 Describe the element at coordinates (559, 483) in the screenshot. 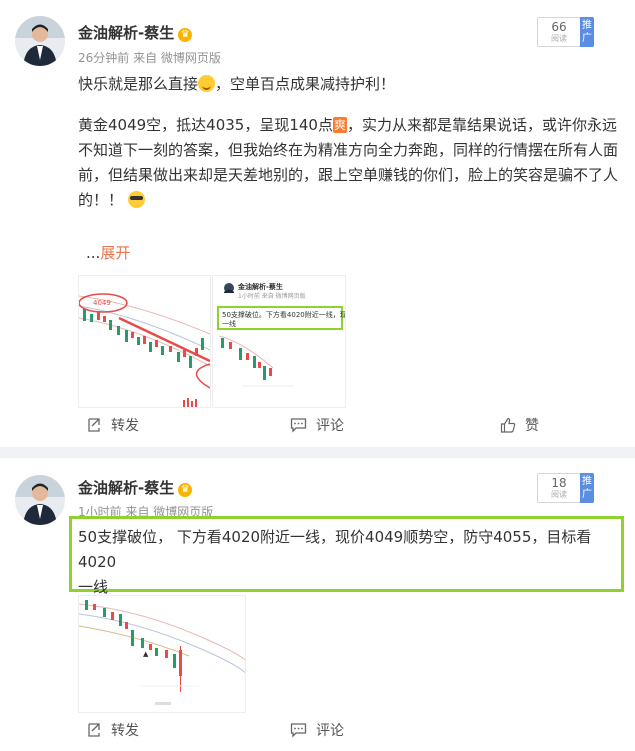

I see `read-count: 18` at that location.